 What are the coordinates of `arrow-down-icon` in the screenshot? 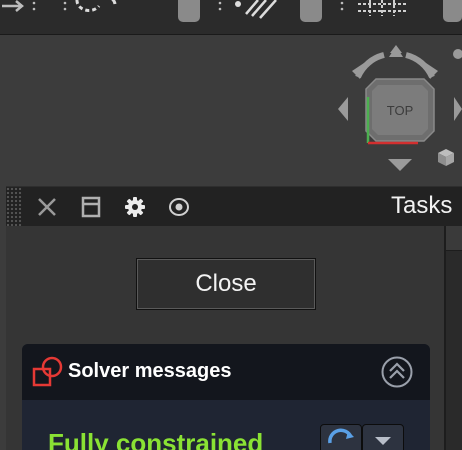 It's located at (400, 165).